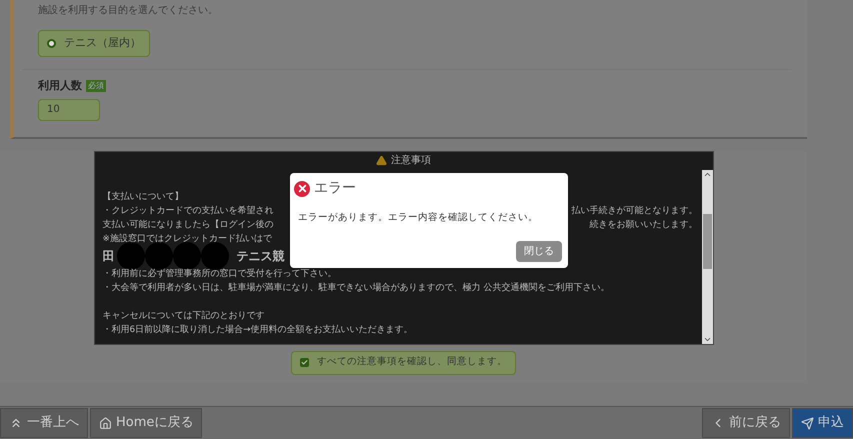 Image resolution: width=853 pixels, height=439 pixels. Describe the element at coordinates (69, 109) in the screenshot. I see `people-input: 10` at that location.